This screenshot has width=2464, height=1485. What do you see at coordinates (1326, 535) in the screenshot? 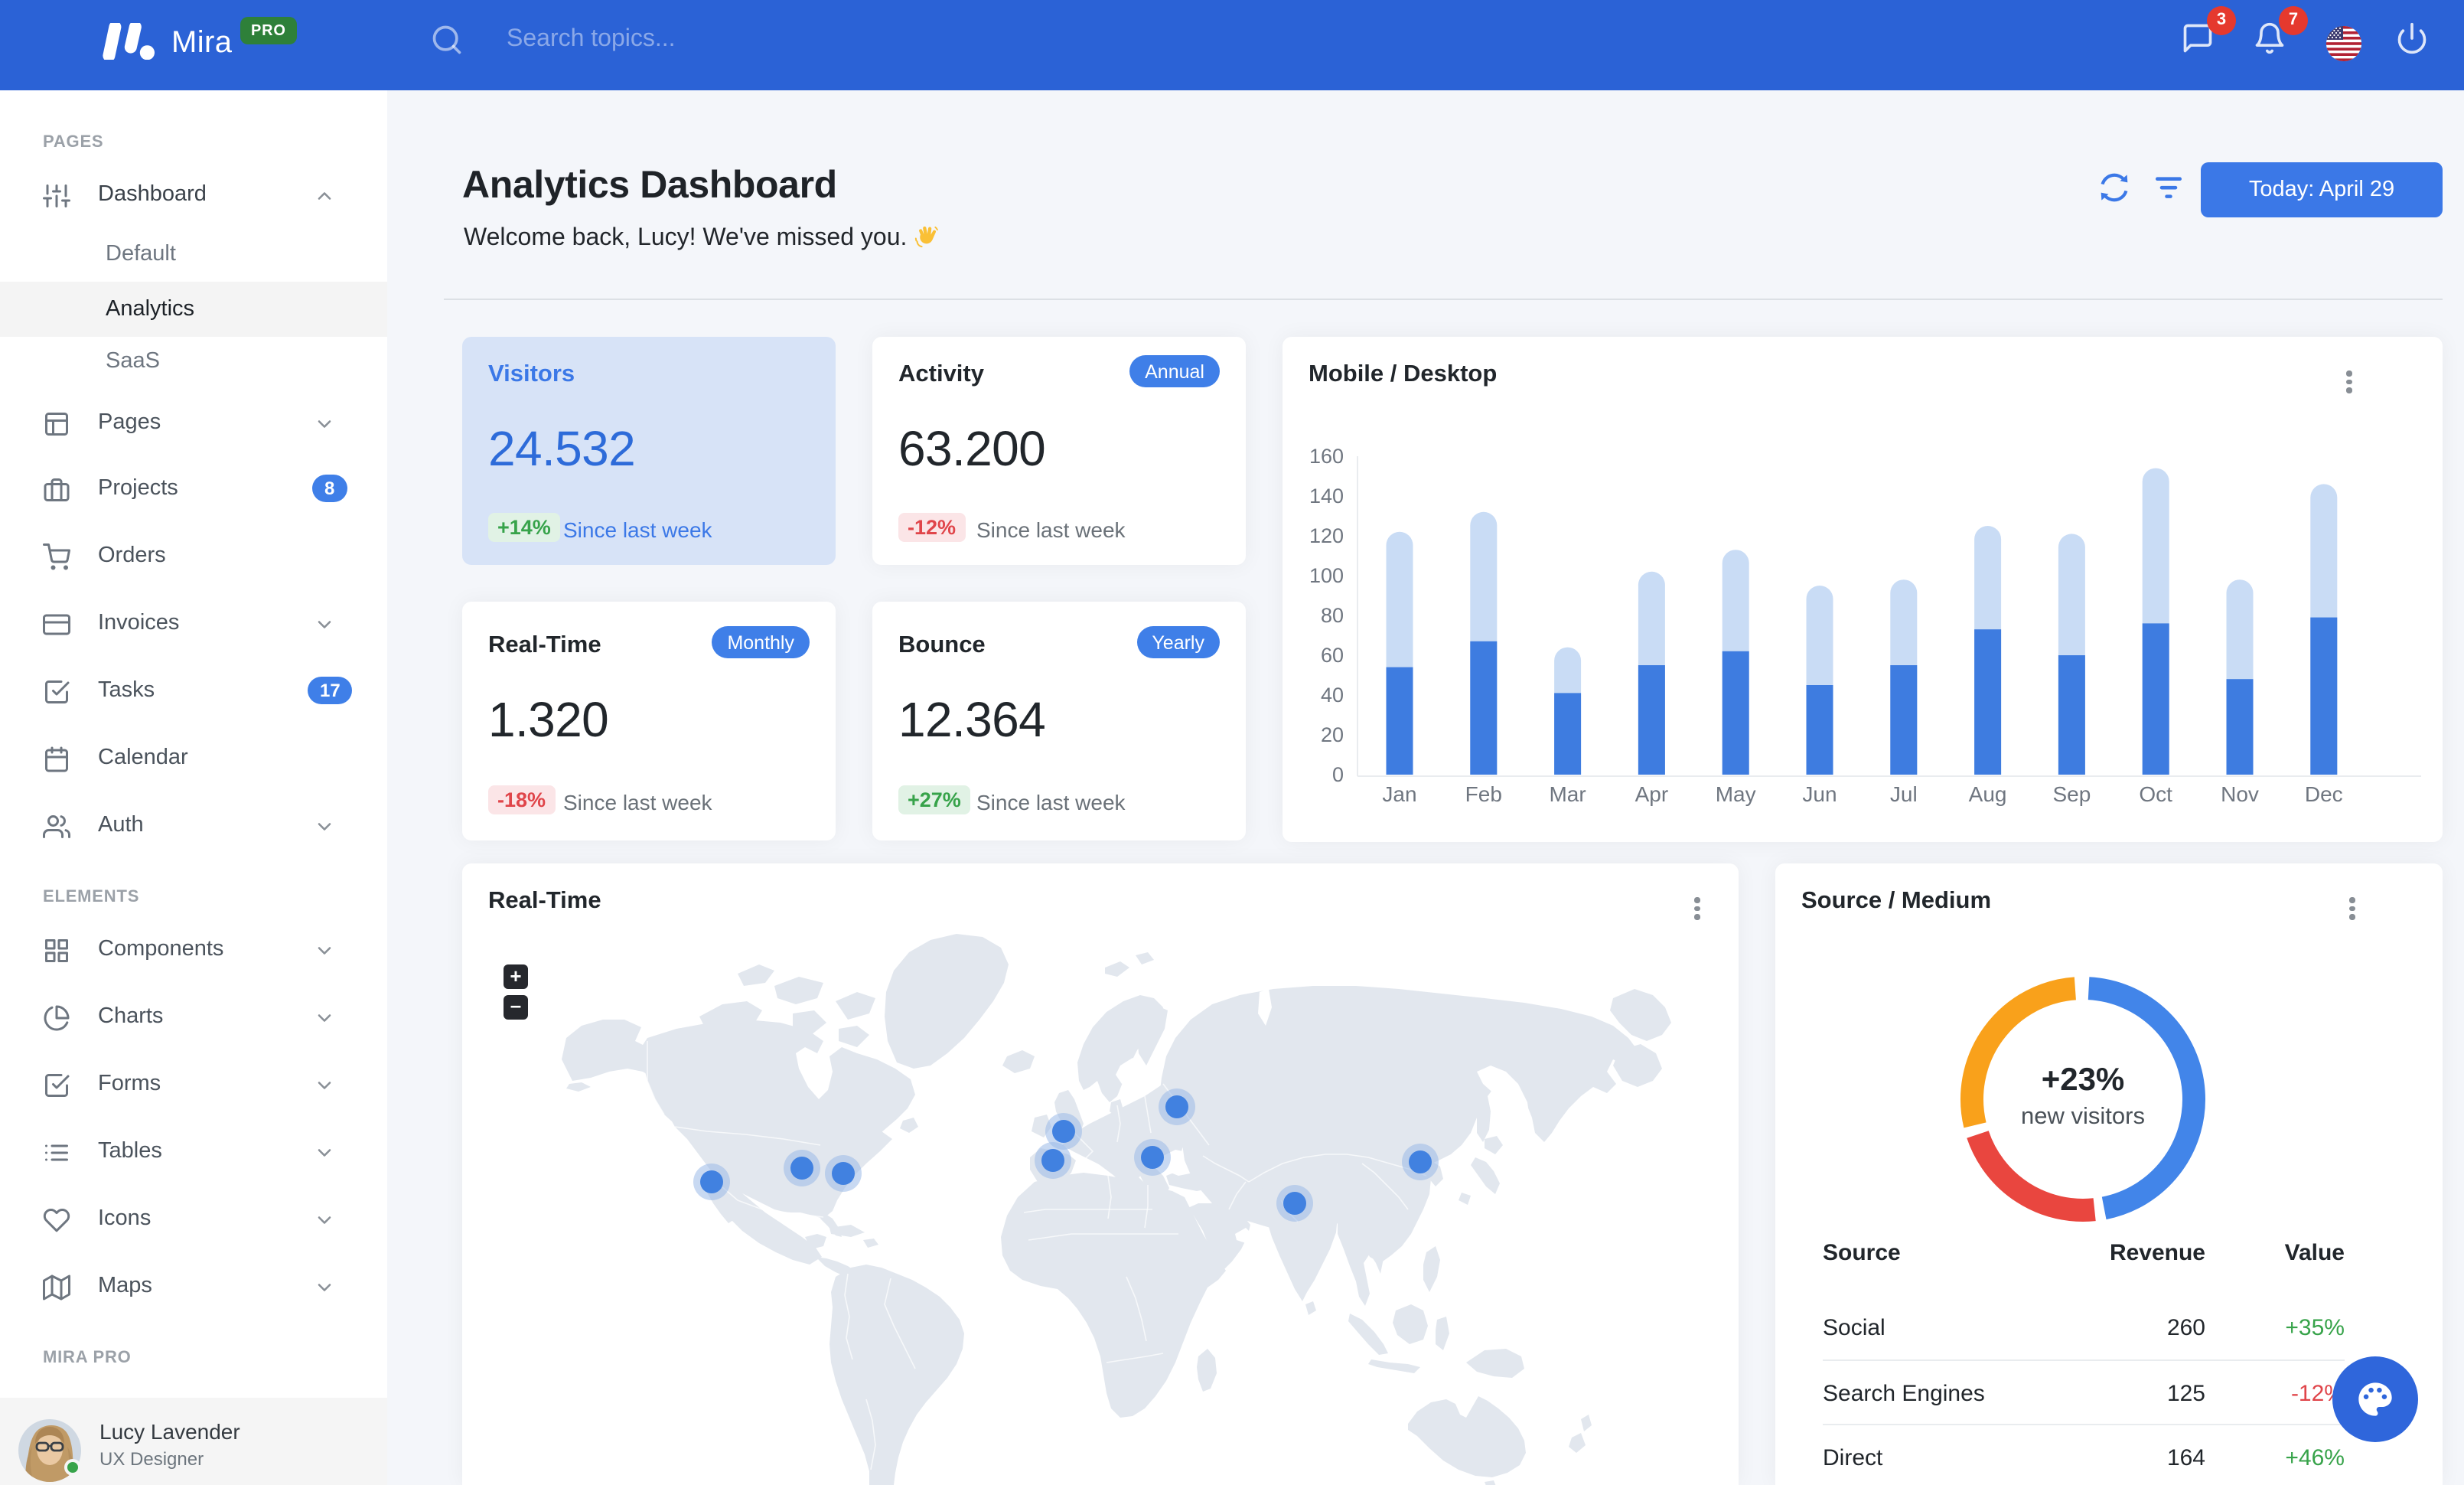
I see `svg-text: 120` at bounding box center [1326, 535].